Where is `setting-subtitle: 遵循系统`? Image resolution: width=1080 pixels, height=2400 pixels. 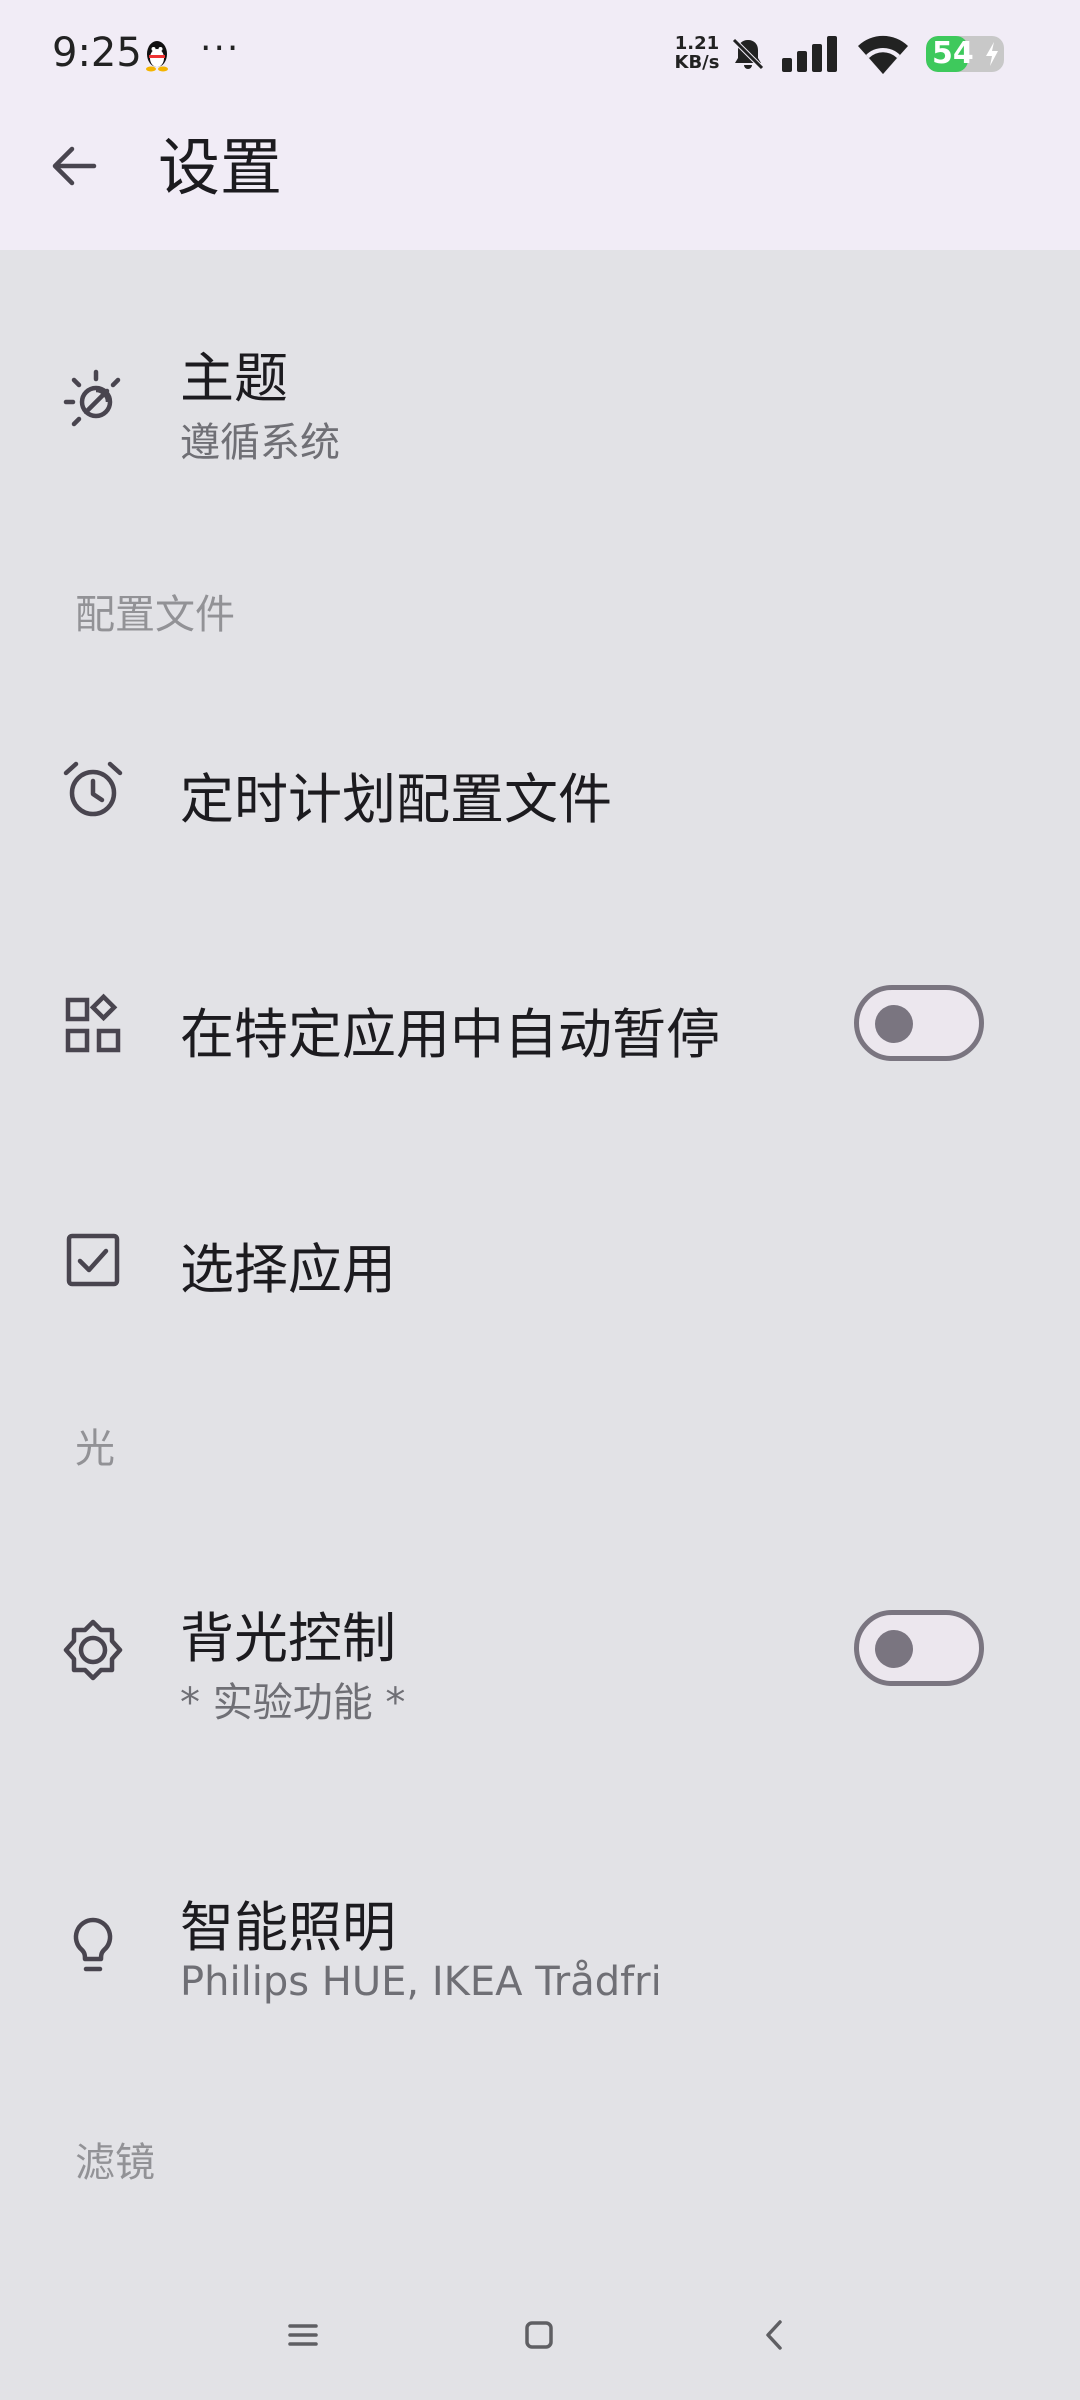
setting-subtitle: 遵循系统 is located at coordinates (260, 443).